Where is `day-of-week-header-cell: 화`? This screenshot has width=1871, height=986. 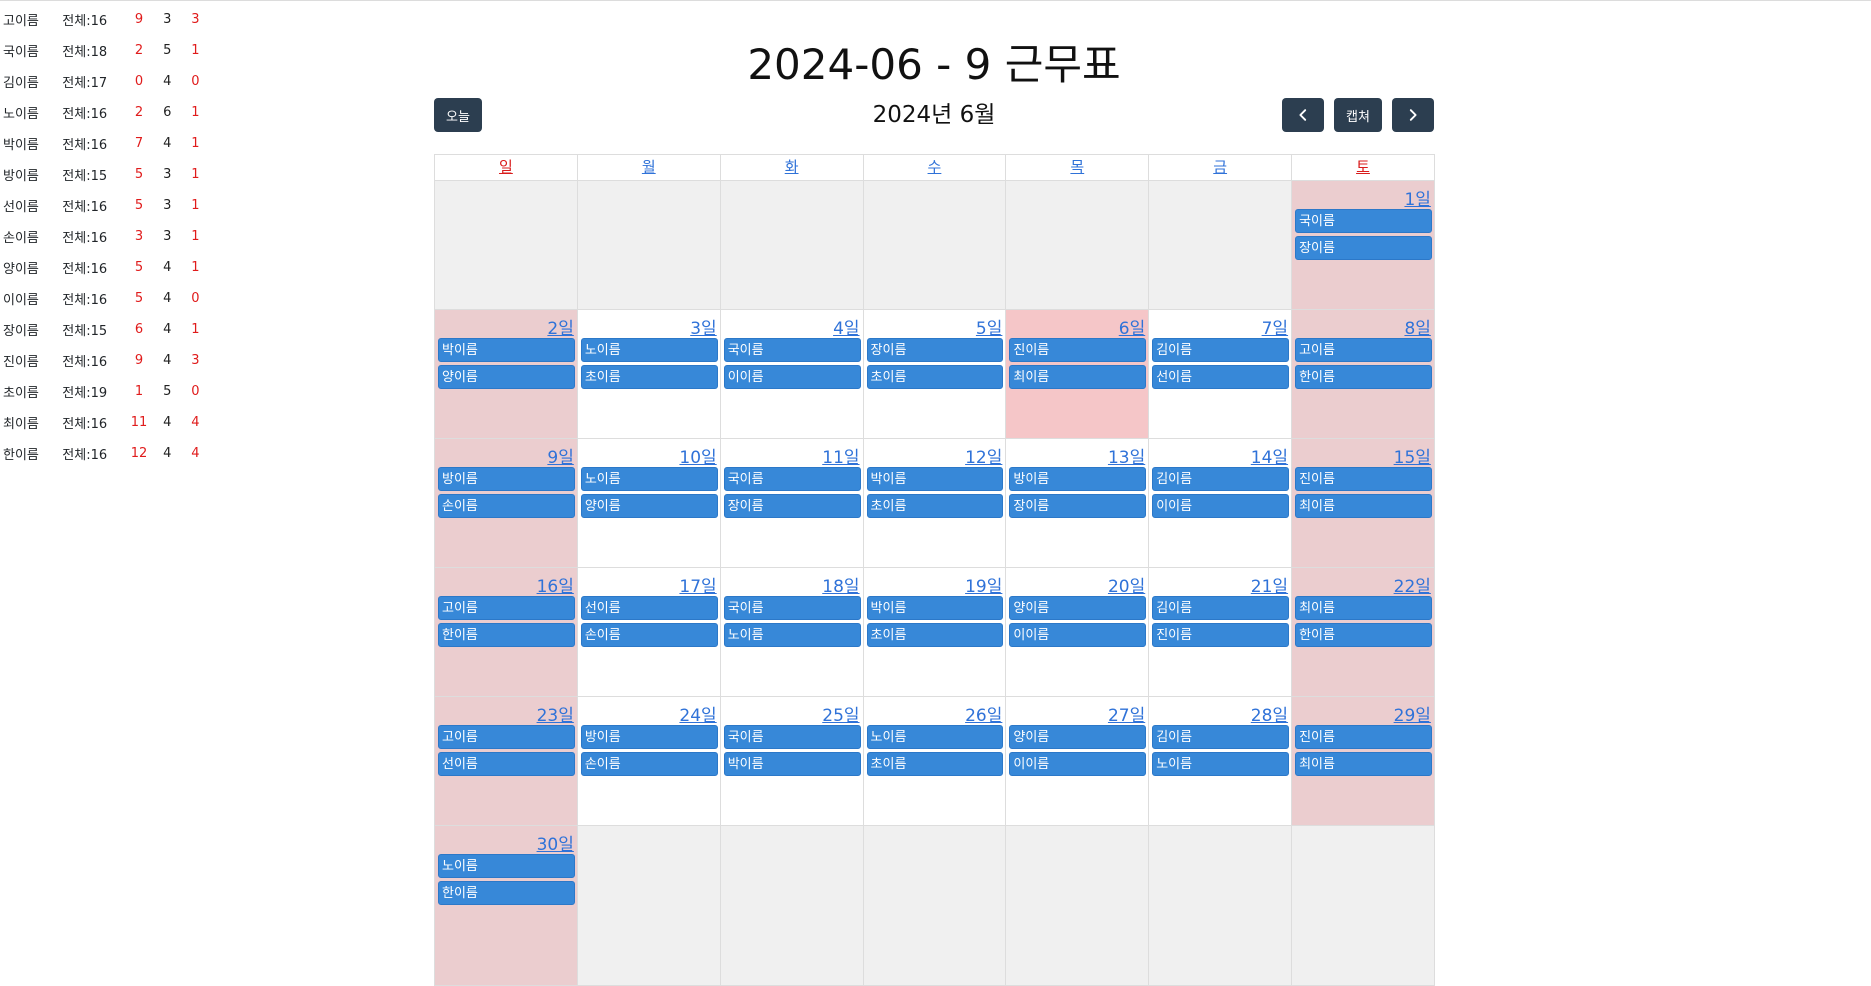
day-of-week-header-cell: 화 is located at coordinates (792, 168).